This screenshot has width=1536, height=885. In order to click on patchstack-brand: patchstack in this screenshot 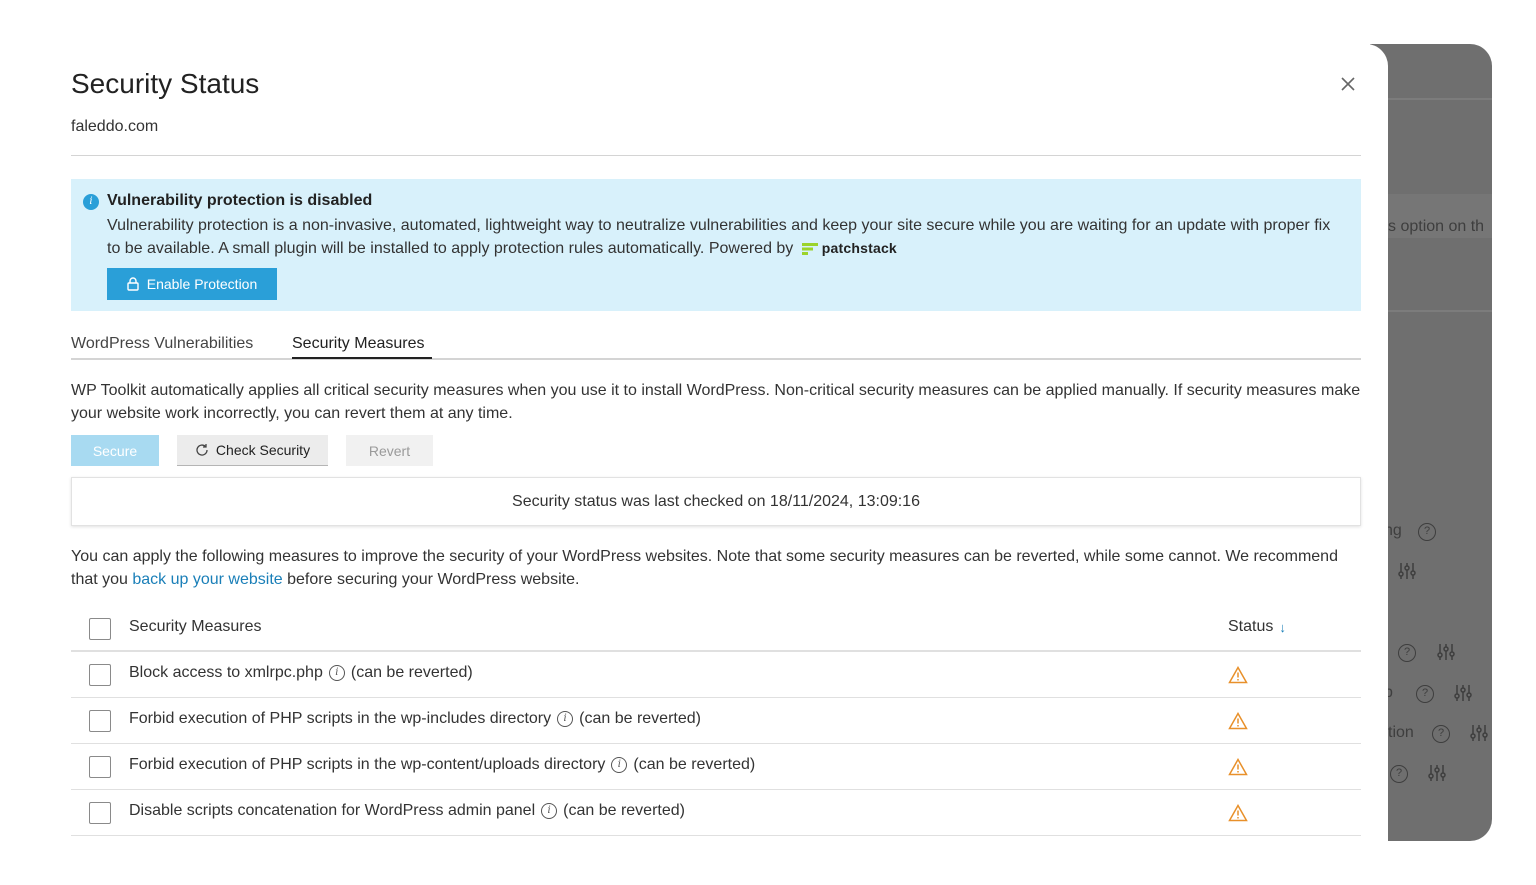, I will do `click(849, 248)`.